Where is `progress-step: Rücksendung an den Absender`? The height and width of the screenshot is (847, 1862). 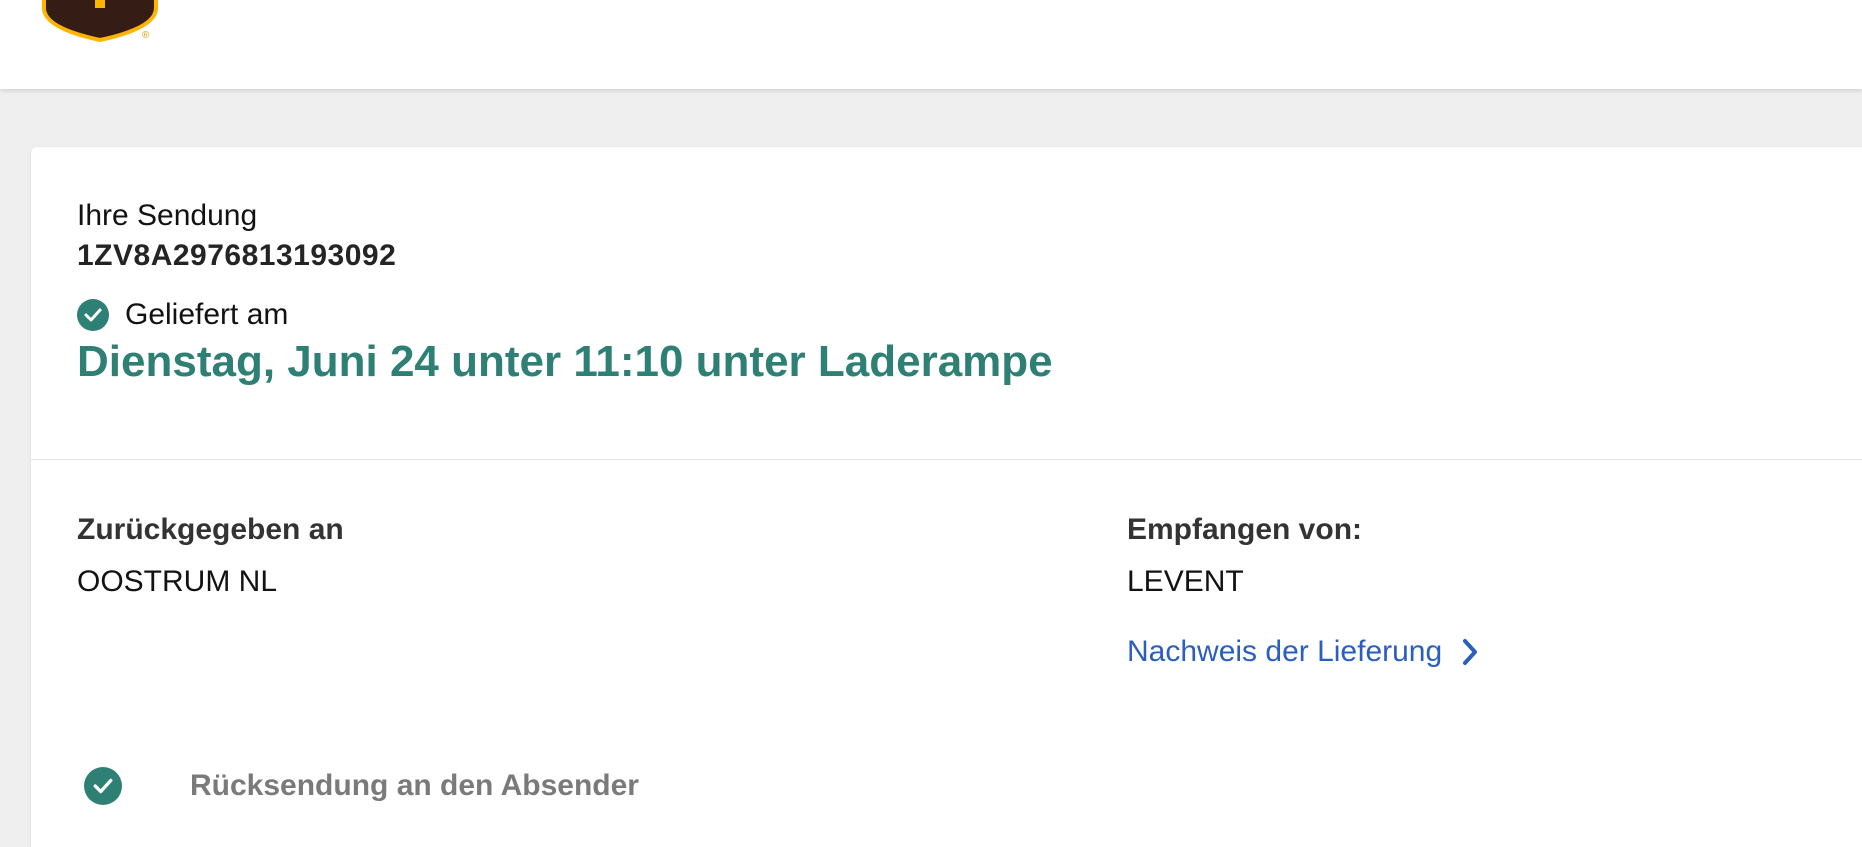 progress-step: Rücksendung an den Absender is located at coordinates (361, 786).